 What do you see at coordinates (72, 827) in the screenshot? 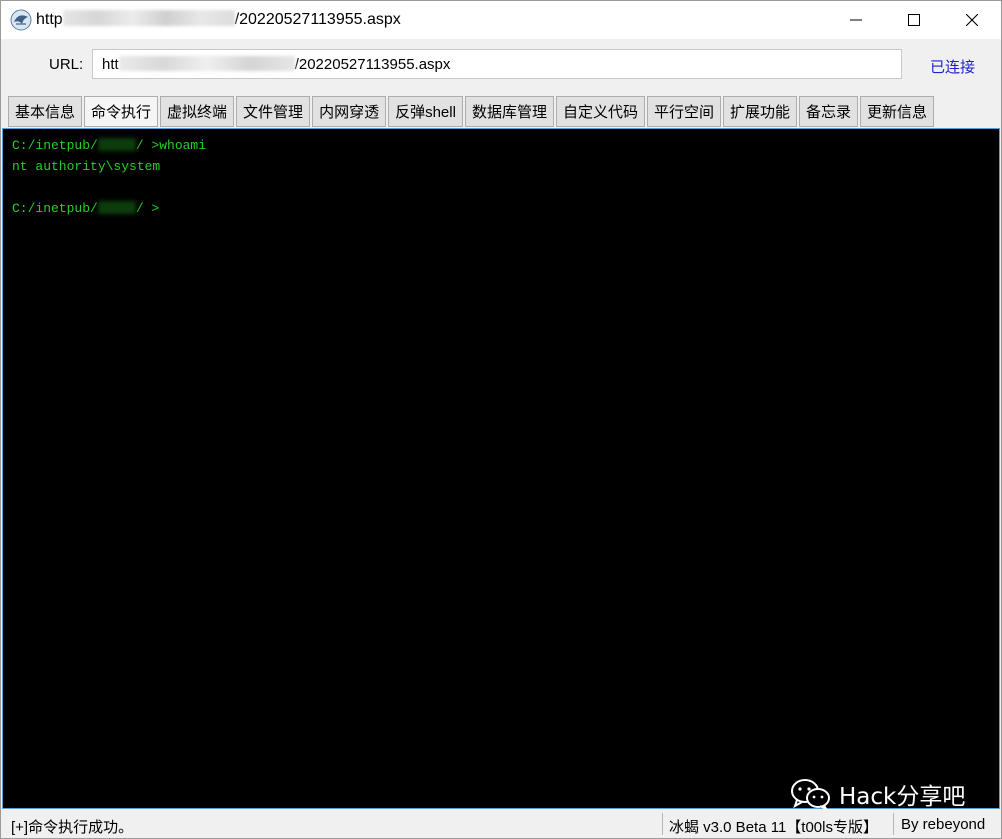
I see `status-message: [+]命令执行成功。` at bounding box center [72, 827].